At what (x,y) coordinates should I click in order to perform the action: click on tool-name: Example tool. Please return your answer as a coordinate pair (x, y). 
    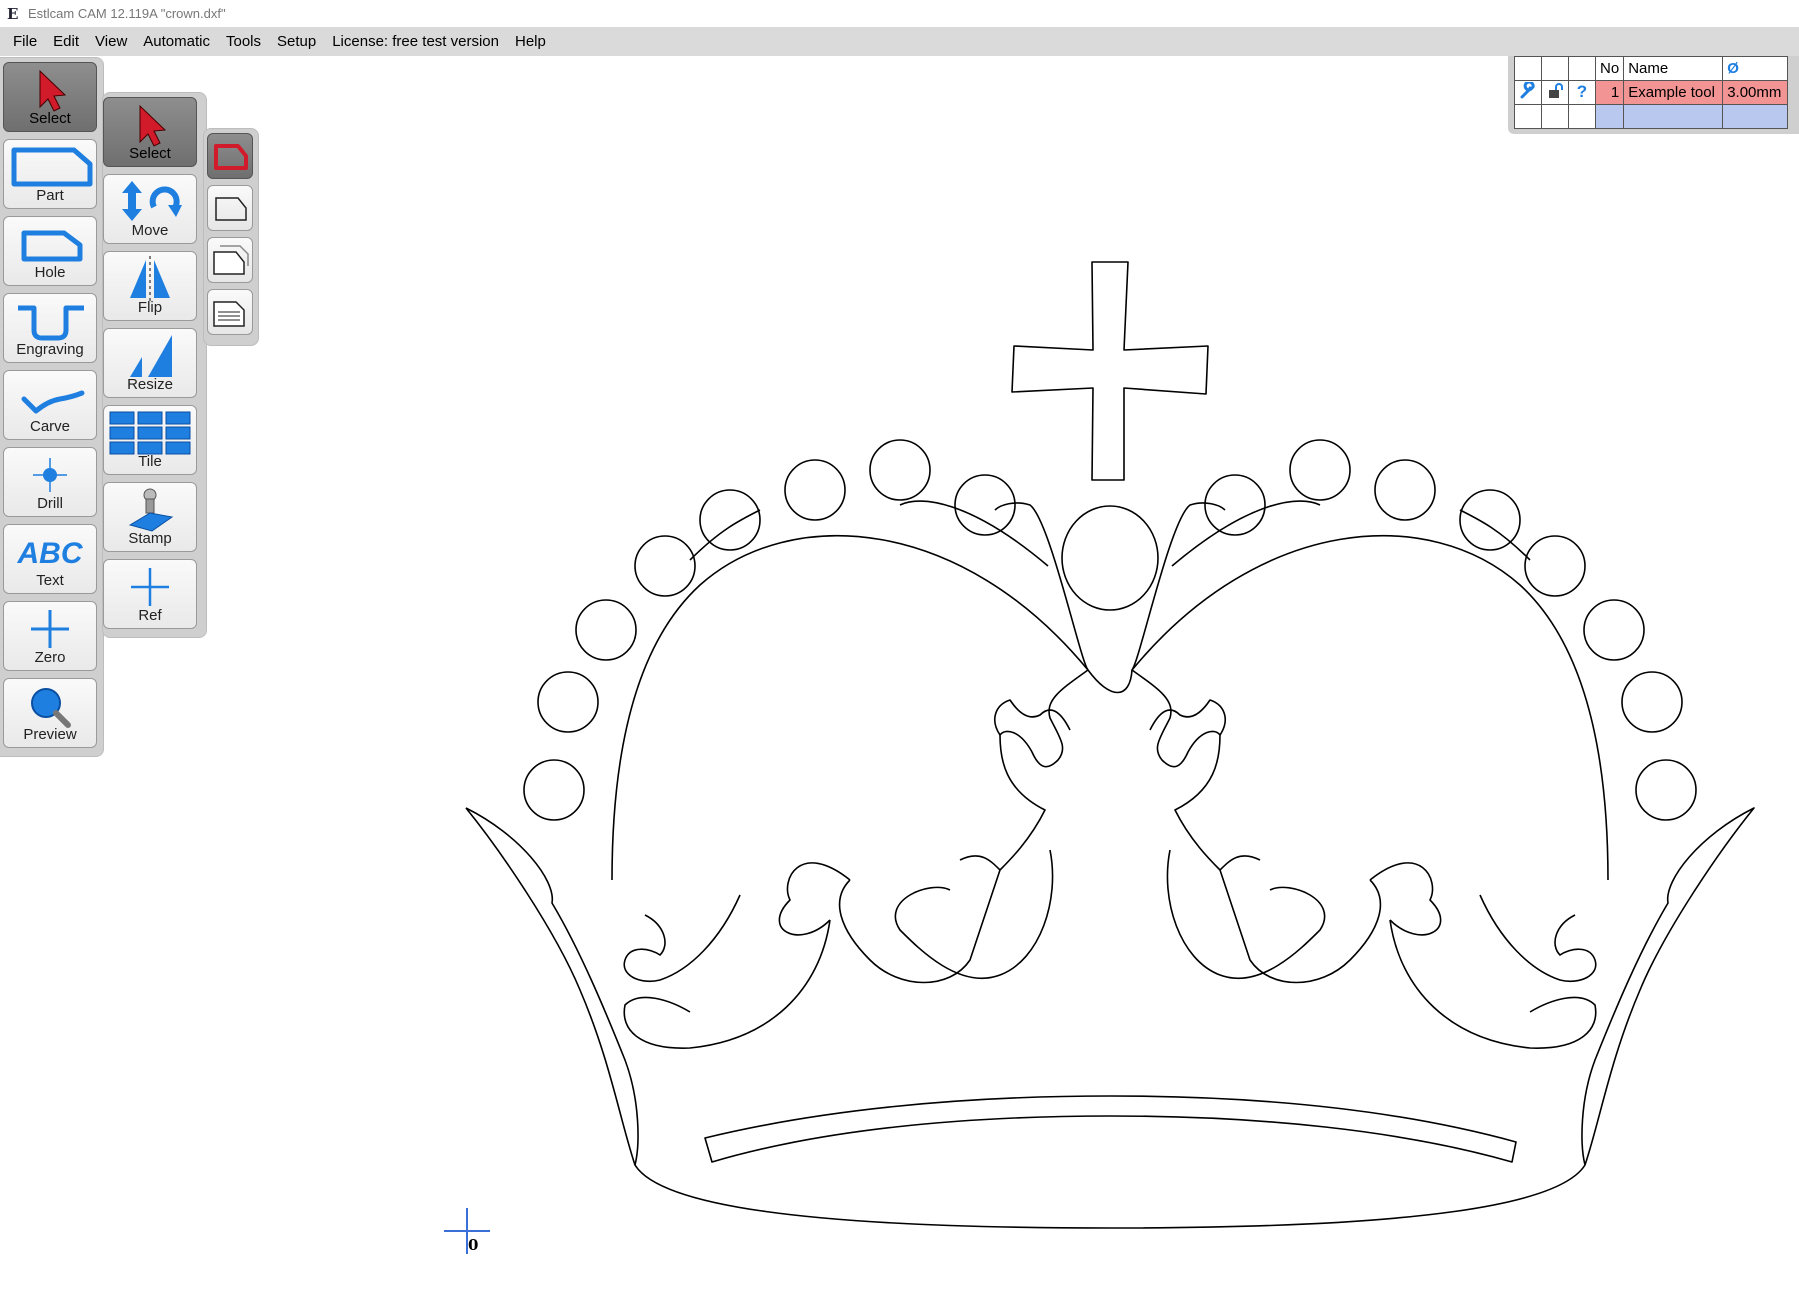
    Looking at the image, I should click on (1673, 92).